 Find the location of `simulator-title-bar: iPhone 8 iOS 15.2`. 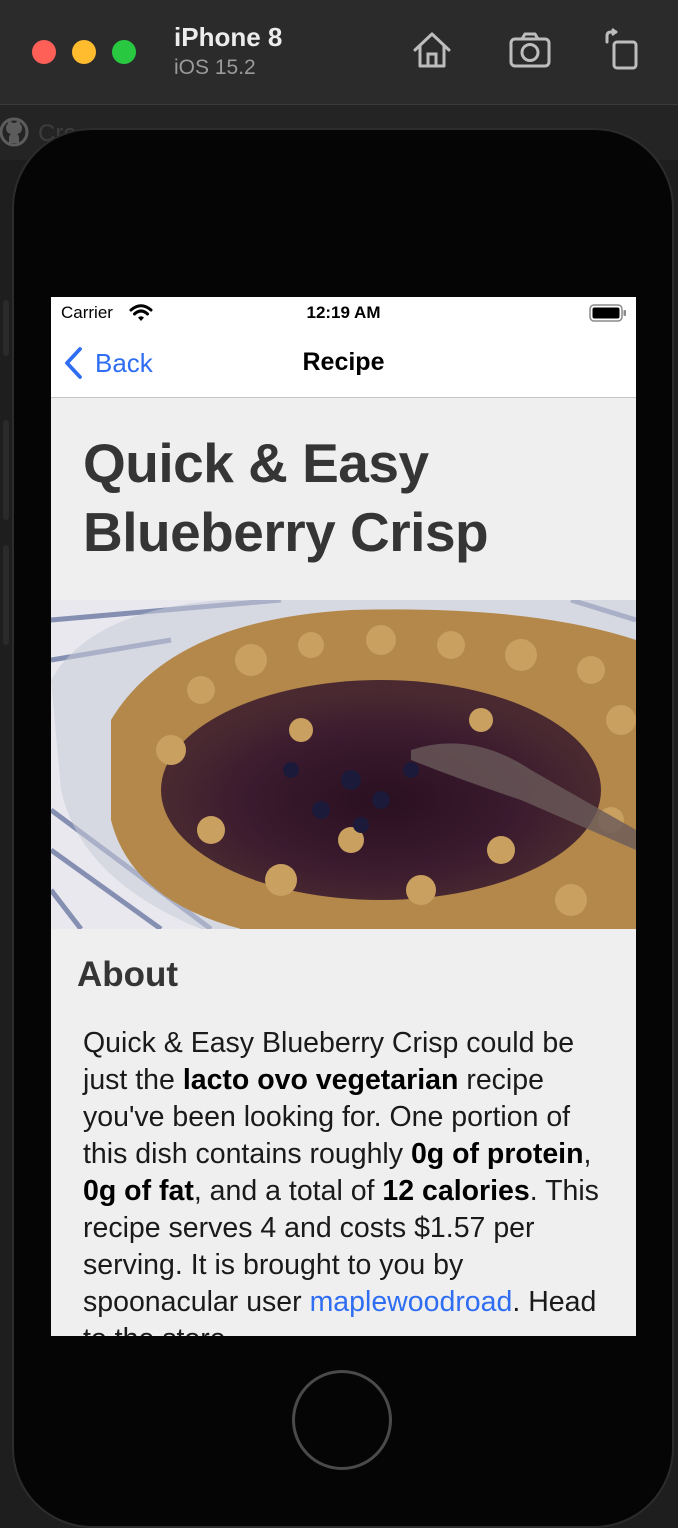

simulator-title-bar: iPhone 8 iOS 15.2 is located at coordinates (339, 52).